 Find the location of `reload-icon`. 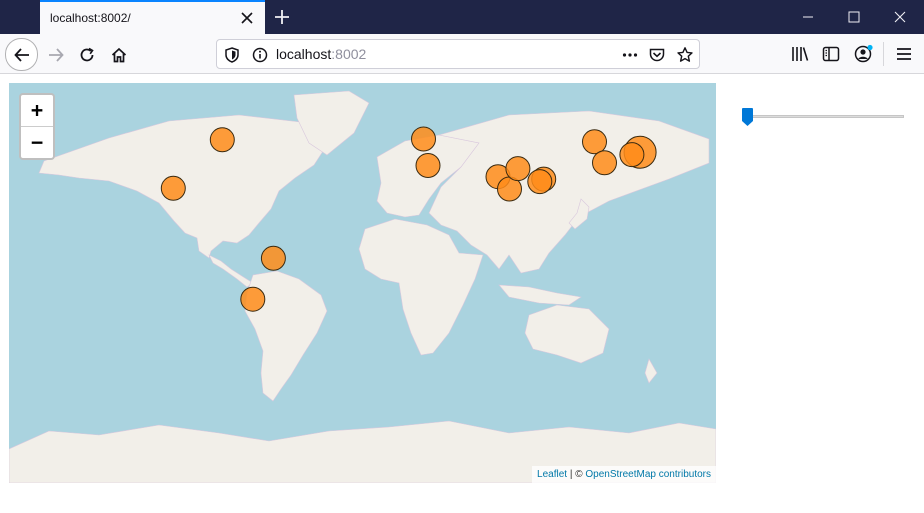

reload-icon is located at coordinates (87, 54).